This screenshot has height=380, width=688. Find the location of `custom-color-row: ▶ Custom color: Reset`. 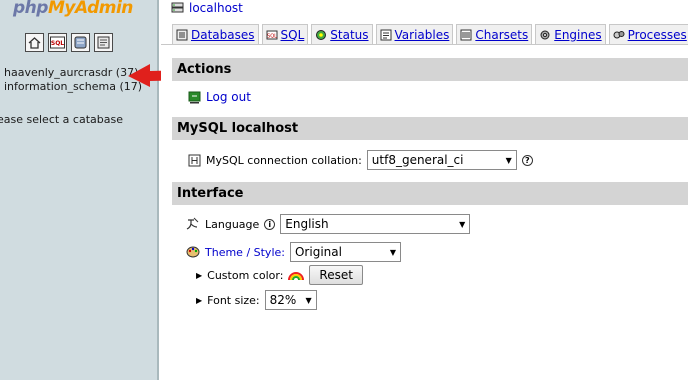

custom-color-row: ▶ Custom color: Reset is located at coordinates (279, 275).